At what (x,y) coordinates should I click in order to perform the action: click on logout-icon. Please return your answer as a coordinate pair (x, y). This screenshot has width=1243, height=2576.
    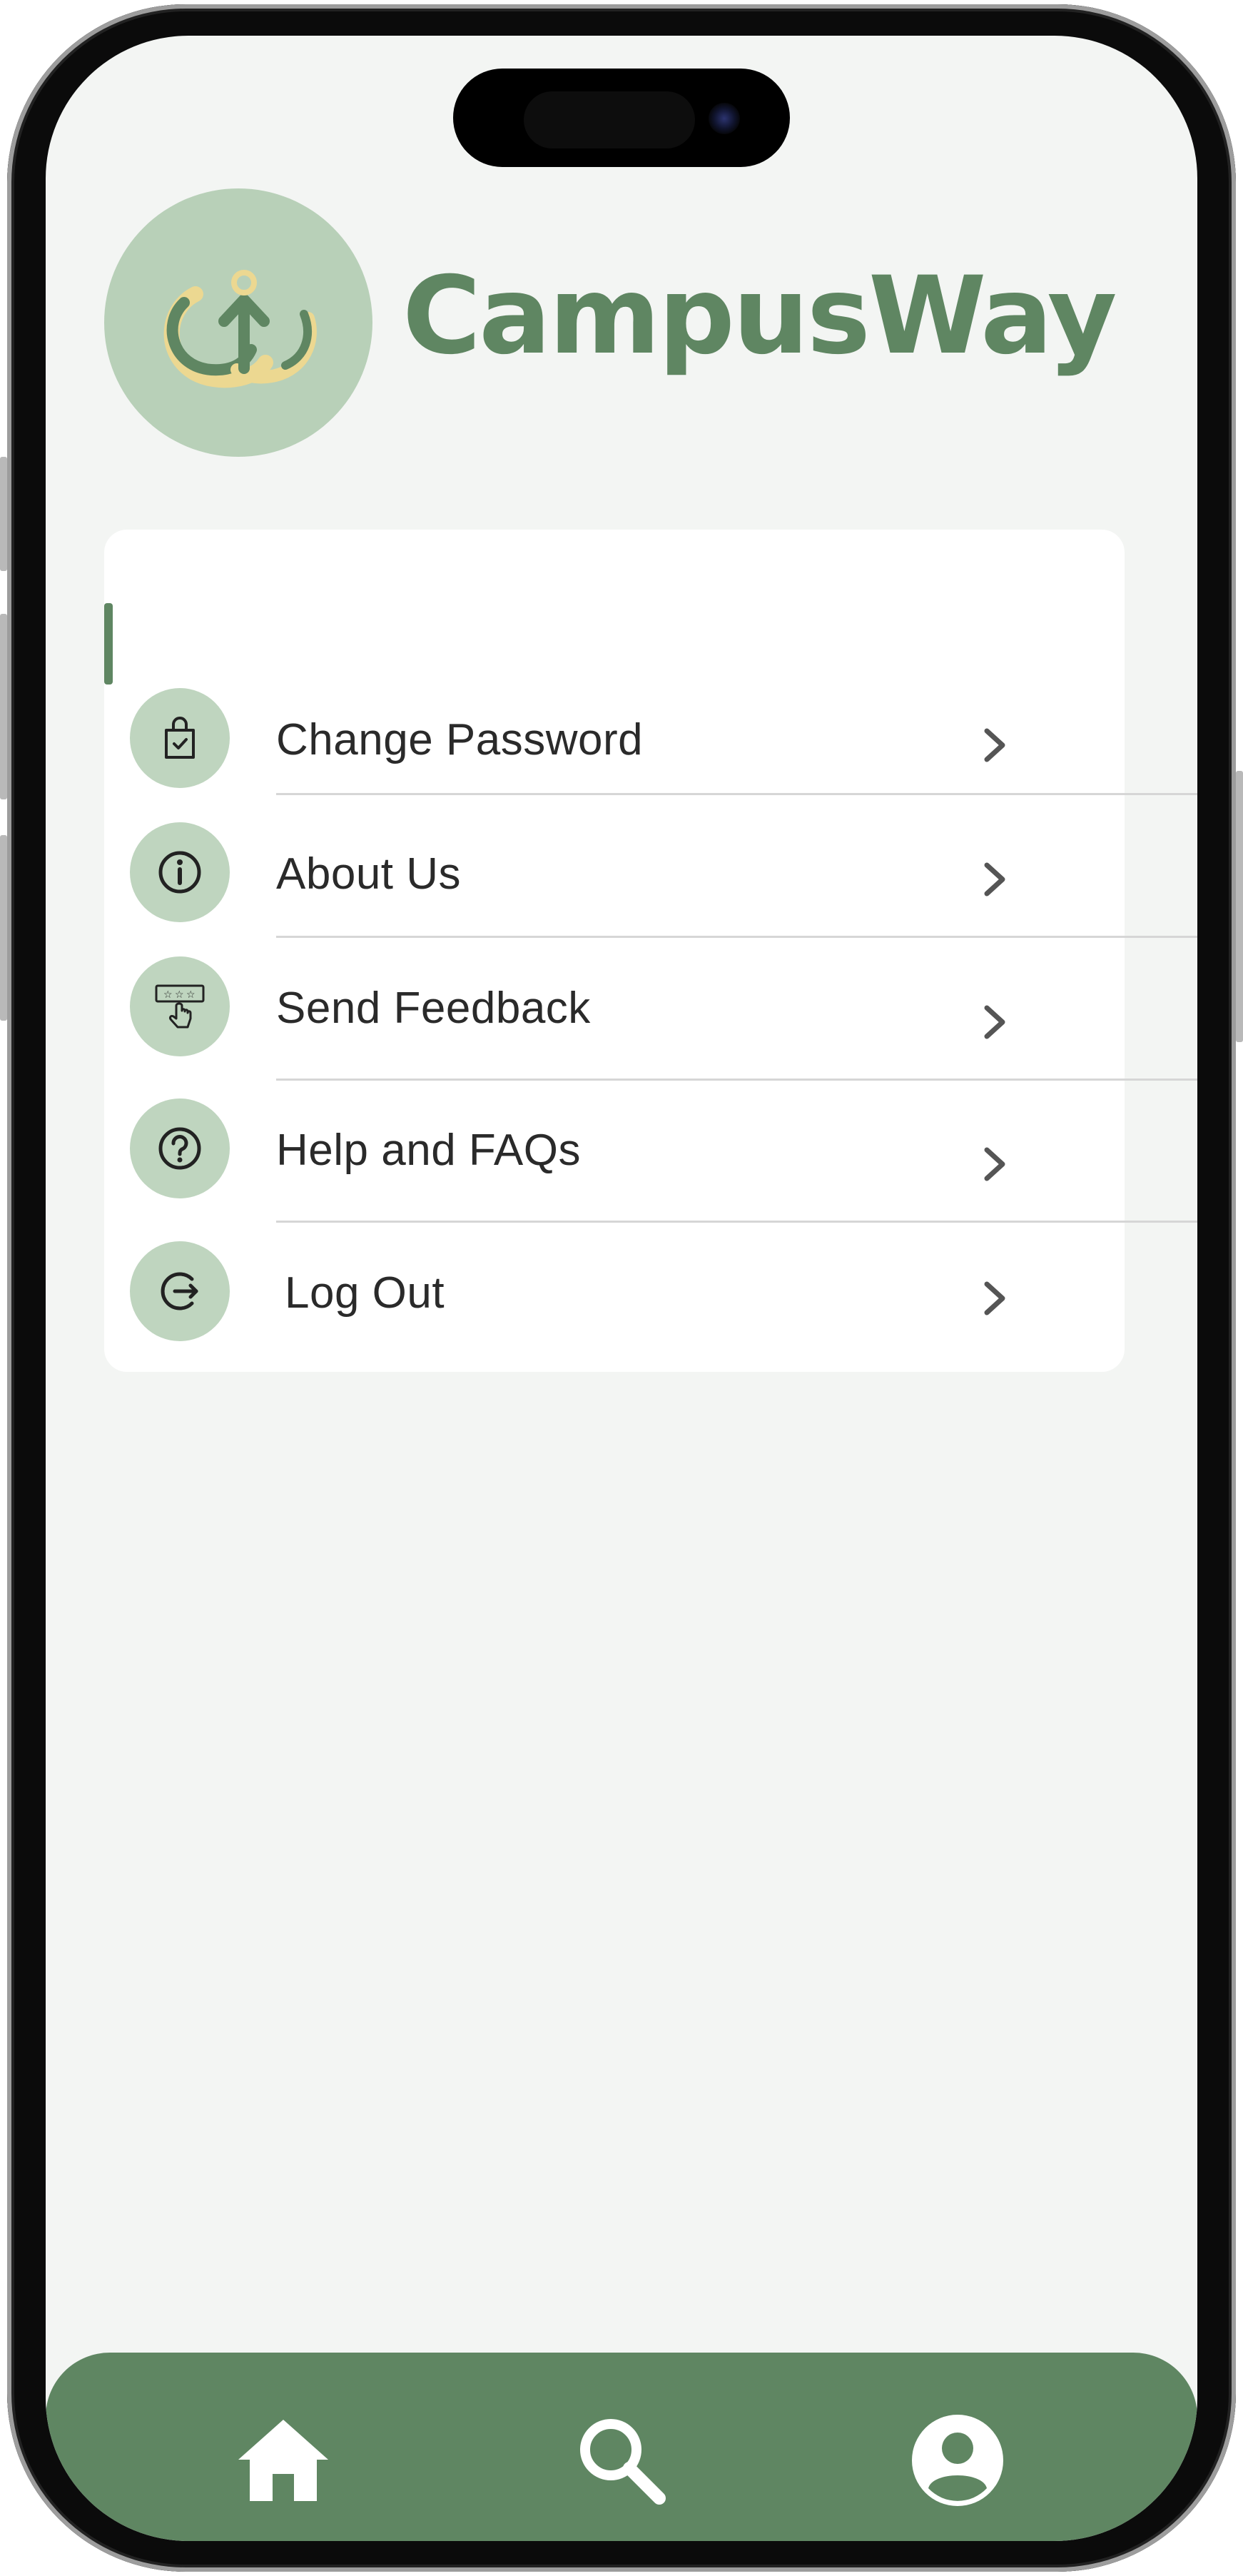
    Looking at the image, I should click on (180, 1291).